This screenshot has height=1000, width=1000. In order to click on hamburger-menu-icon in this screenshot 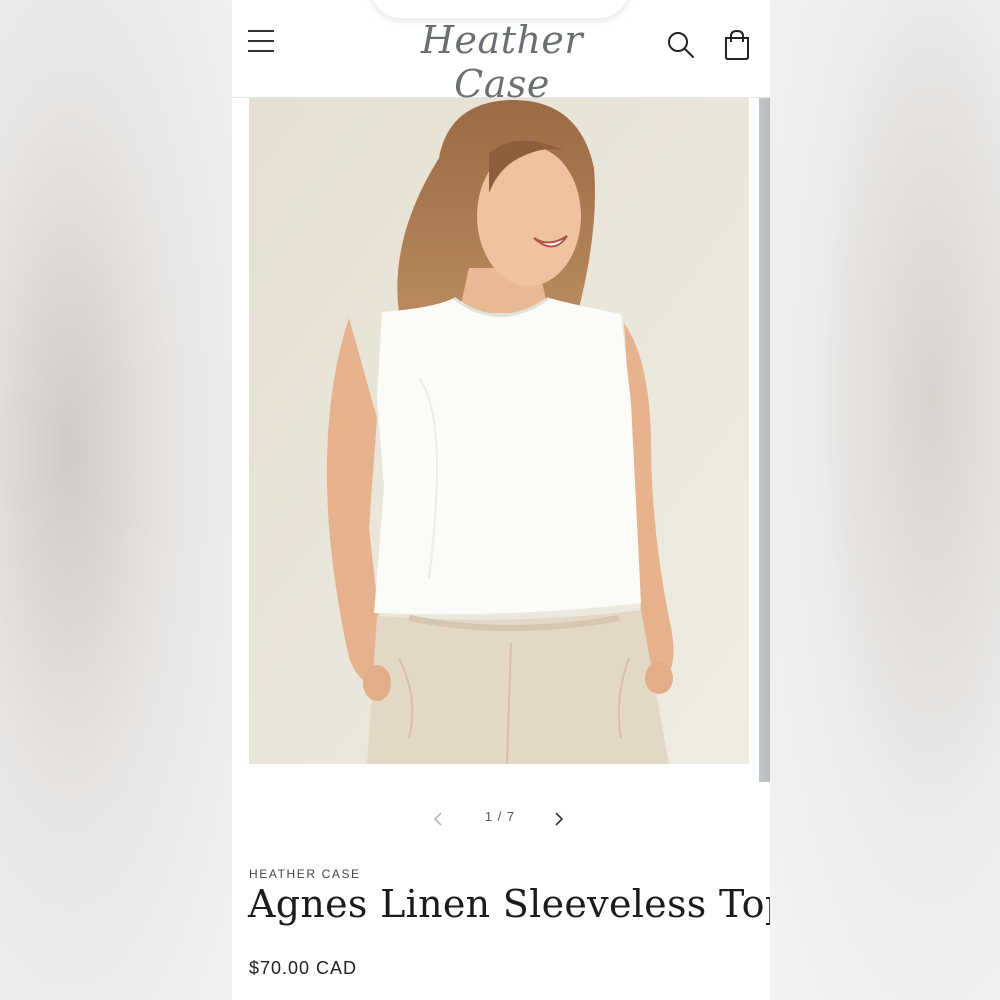, I will do `click(262, 45)`.